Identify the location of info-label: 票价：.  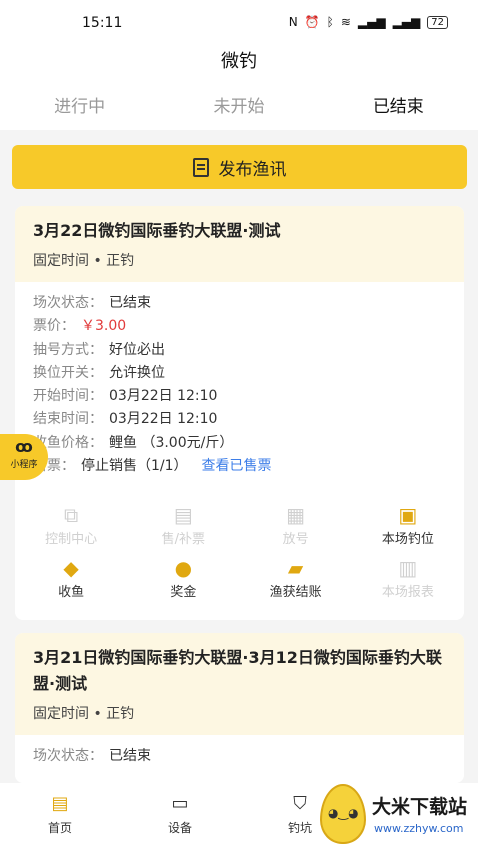
(54, 326).